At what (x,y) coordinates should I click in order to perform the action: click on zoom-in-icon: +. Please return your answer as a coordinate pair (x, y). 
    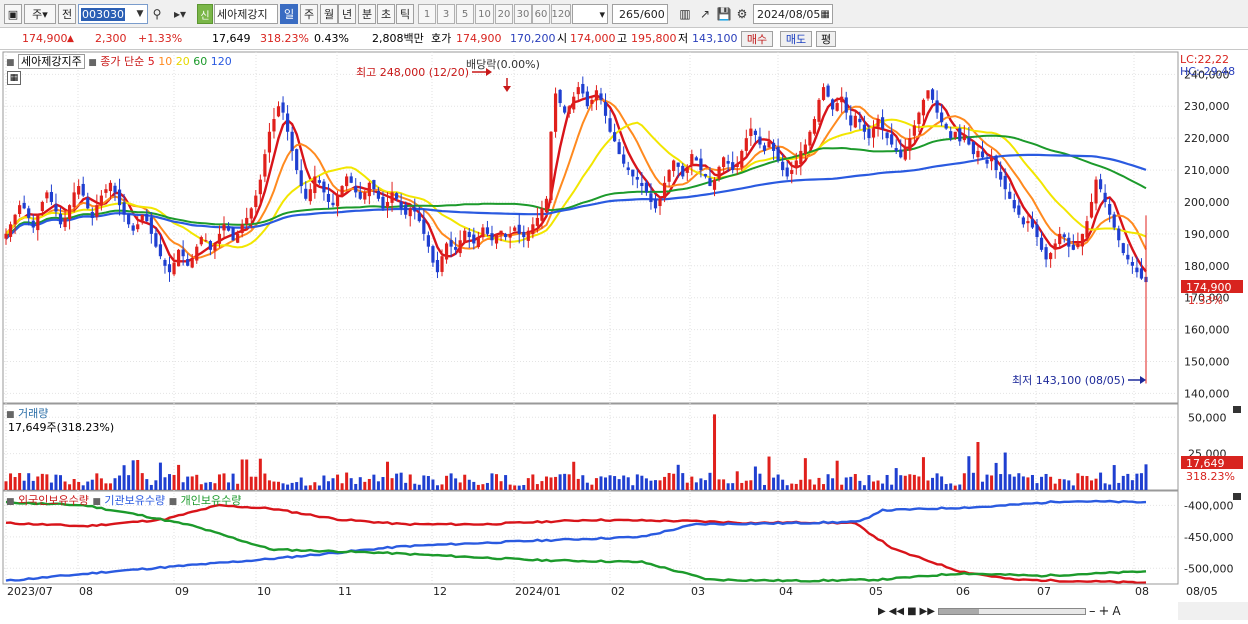
    Looking at the image, I should click on (1103, 611).